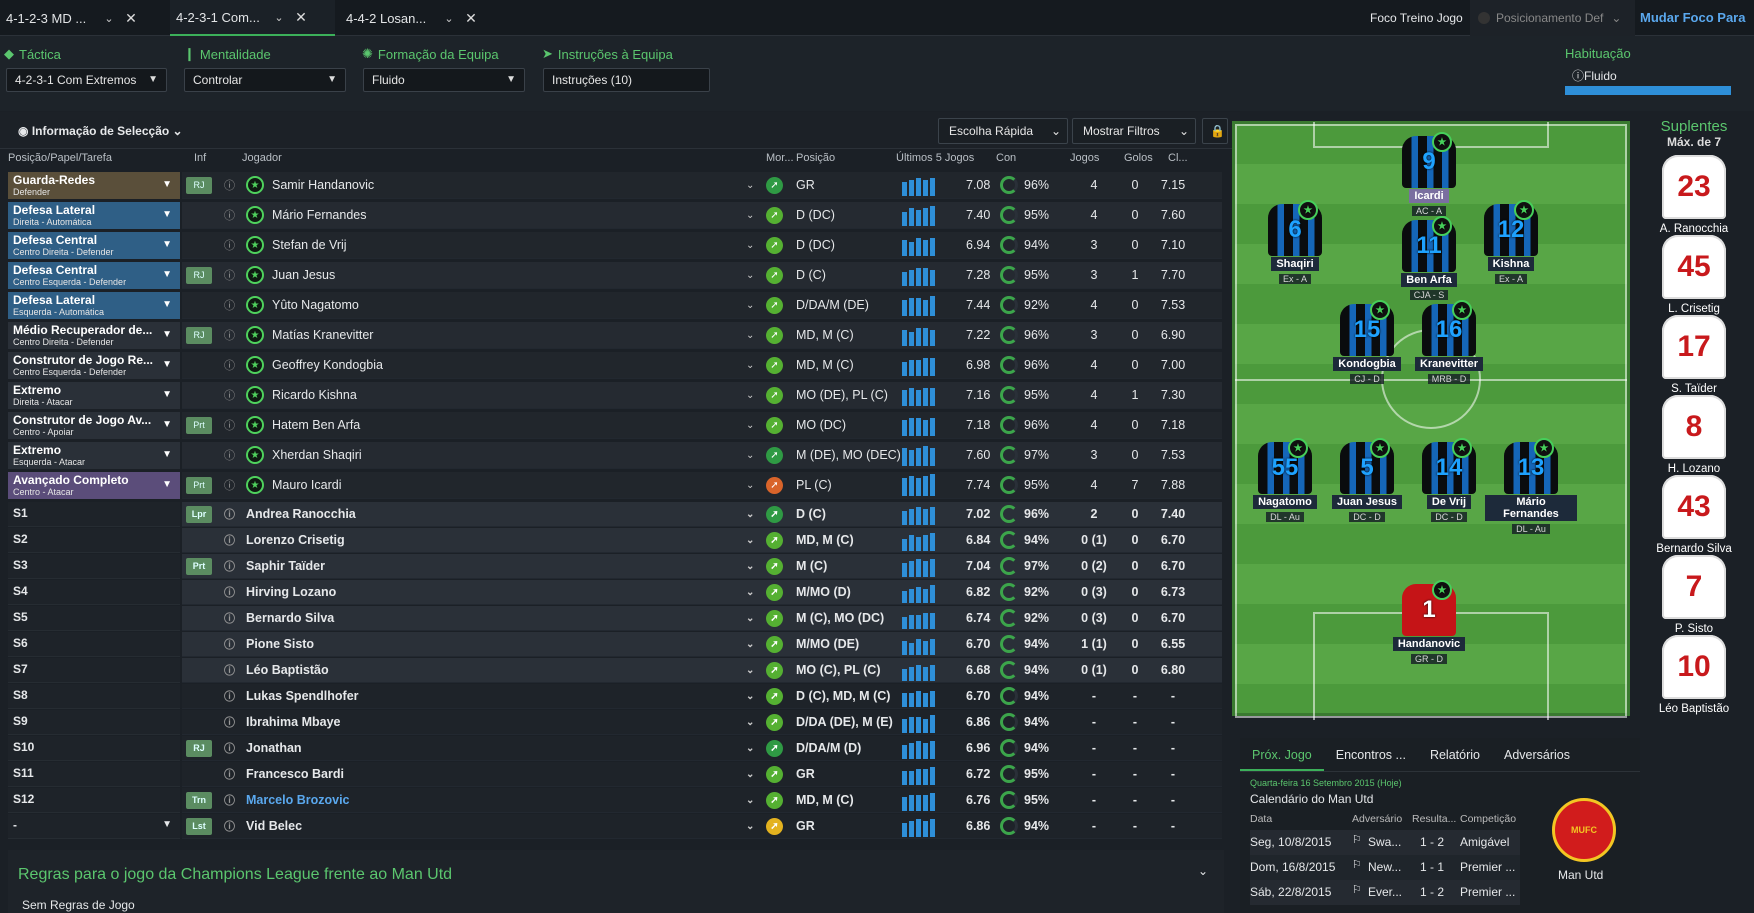  Describe the element at coordinates (293, 722) in the screenshot. I see `player-name: Ibrahima Mbaye` at that location.